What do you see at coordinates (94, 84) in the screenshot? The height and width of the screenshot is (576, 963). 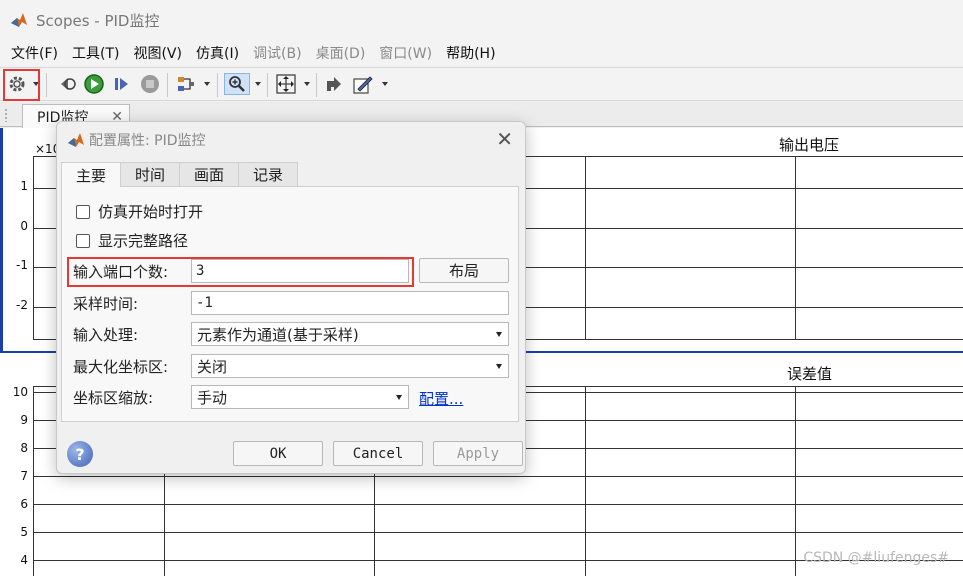 I see `run-icon` at bounding box center [94, 84].